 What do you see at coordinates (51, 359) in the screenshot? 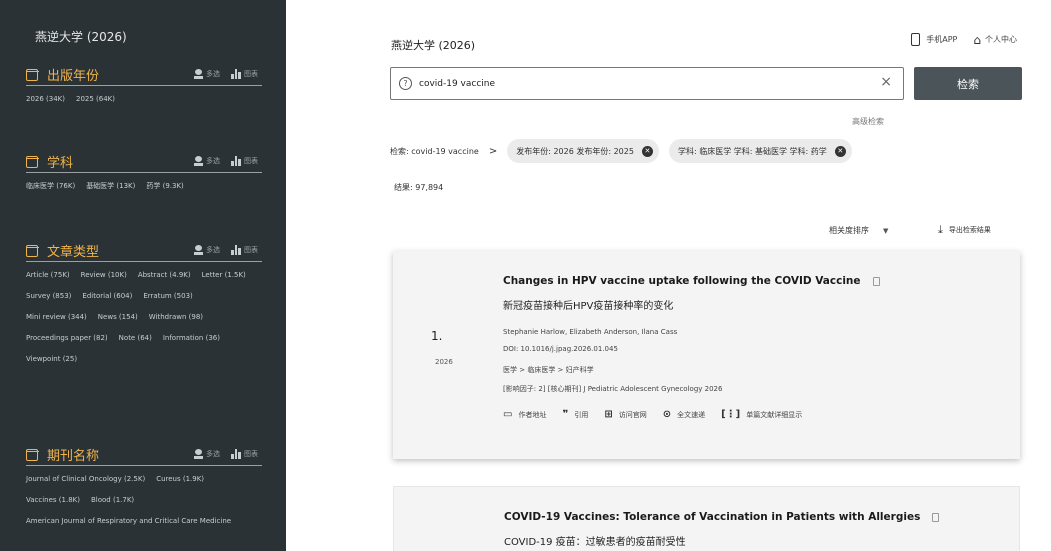
I see `facet-item: Viewpoint (25)` at bounding box center [51, 359].